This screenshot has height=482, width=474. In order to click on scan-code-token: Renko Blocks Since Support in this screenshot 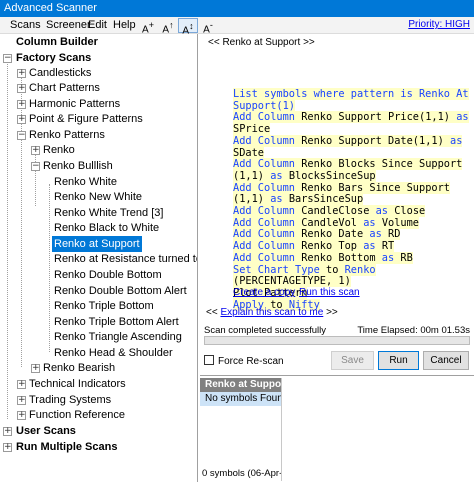, I will do `click(382, 164)`.